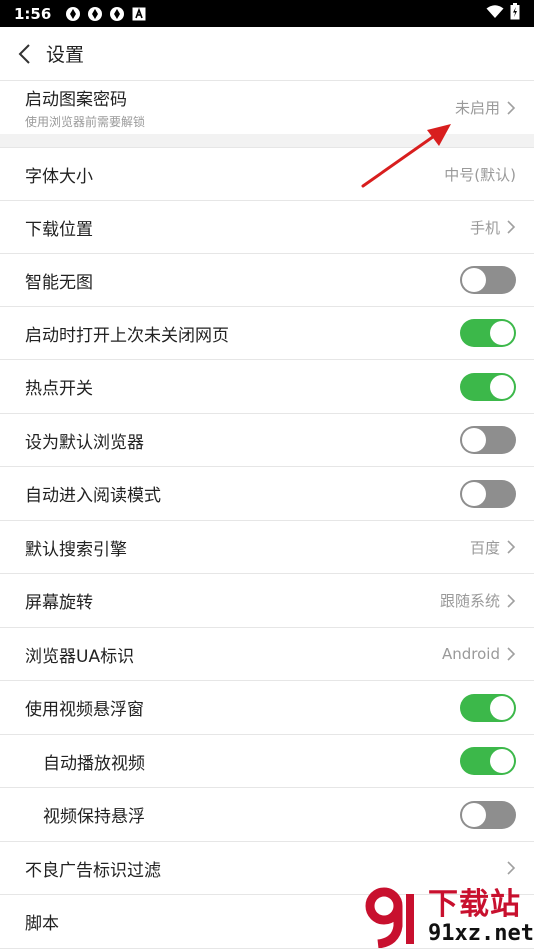 This screenshot has height=950, width=534. I want to click on system-status-icons, so click(503, 13).